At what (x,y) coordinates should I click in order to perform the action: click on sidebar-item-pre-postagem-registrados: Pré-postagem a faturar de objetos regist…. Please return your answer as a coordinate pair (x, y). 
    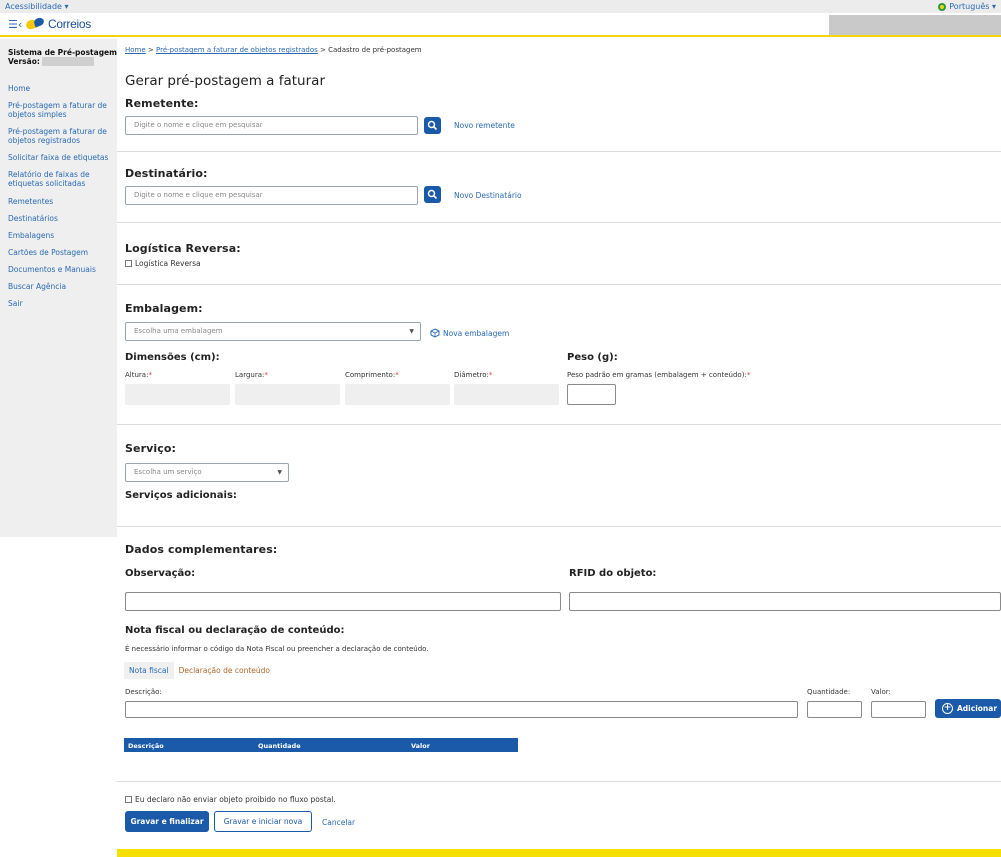
    Looking at the image, I should click on (61, 136).